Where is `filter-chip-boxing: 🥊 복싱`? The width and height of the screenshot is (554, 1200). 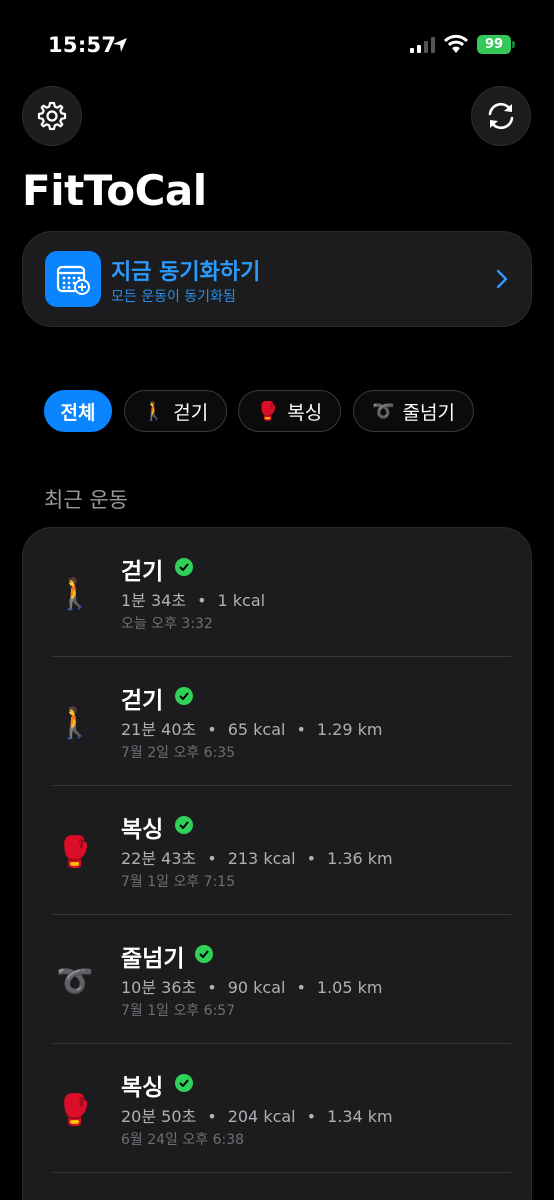
filter-chip-boxing: 🥊 복싱 is located at coordinates (289, 411).